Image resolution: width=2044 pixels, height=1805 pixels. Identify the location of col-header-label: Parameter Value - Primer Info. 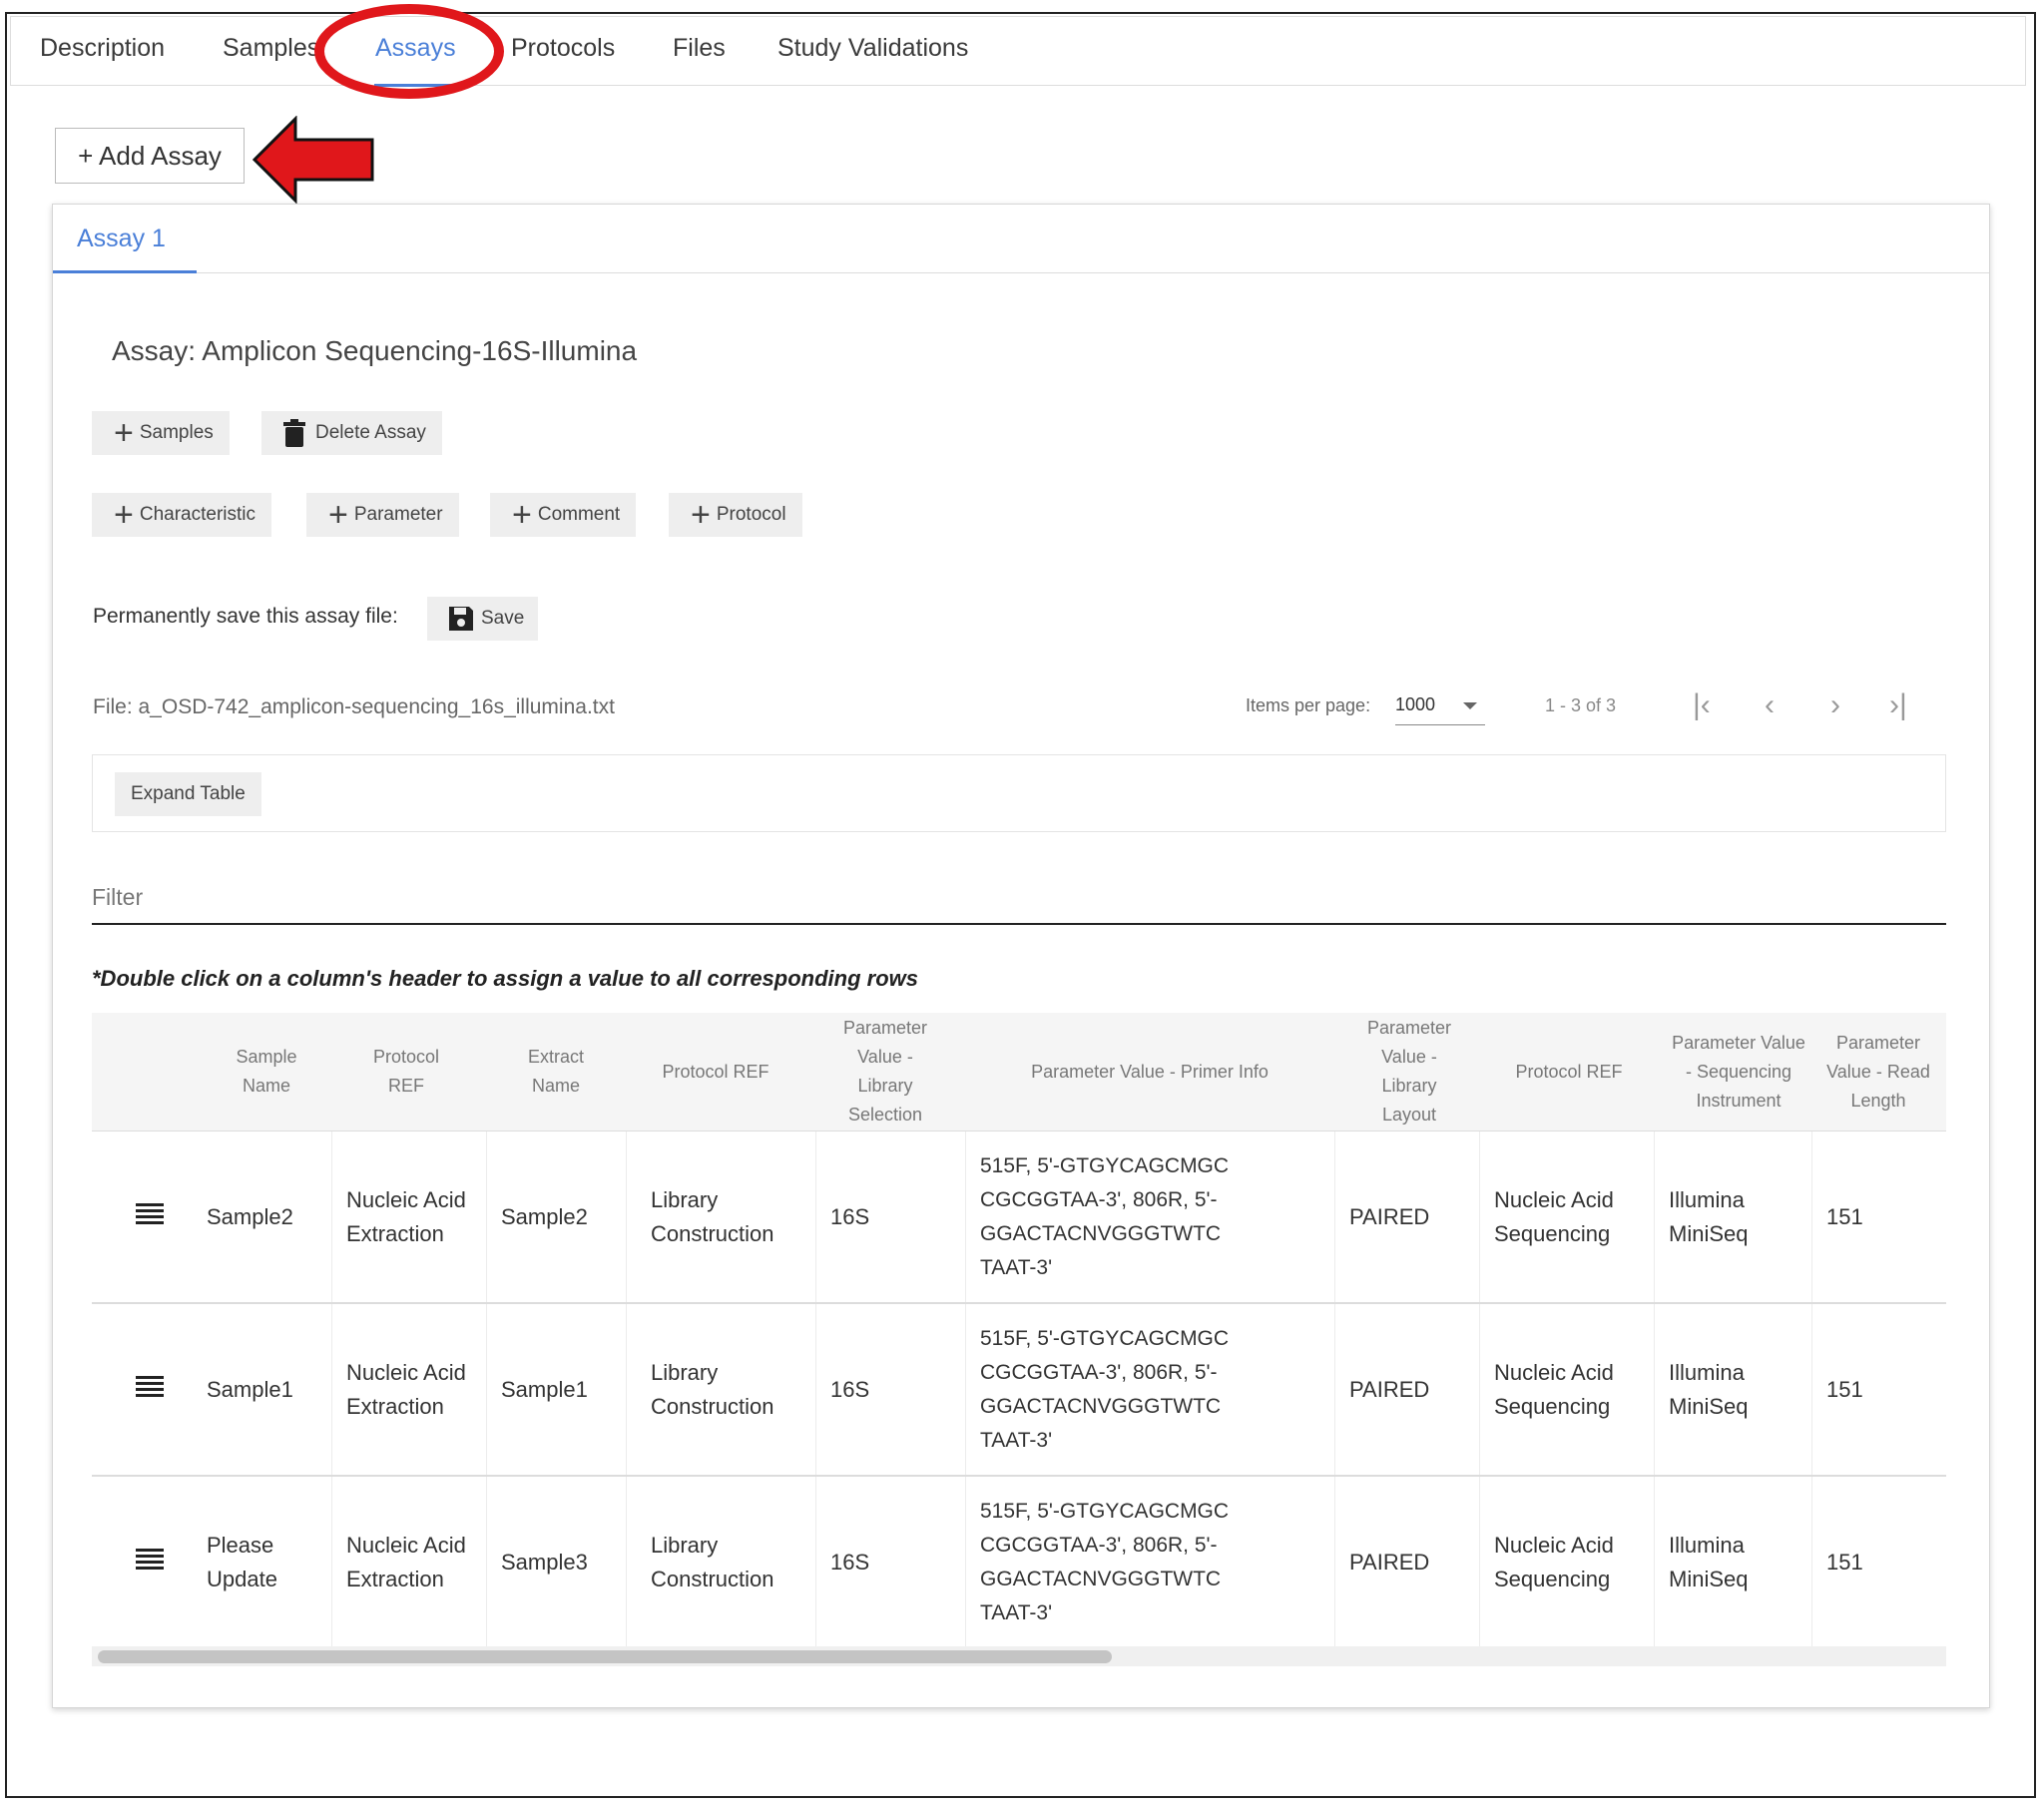
(1150, 1071).